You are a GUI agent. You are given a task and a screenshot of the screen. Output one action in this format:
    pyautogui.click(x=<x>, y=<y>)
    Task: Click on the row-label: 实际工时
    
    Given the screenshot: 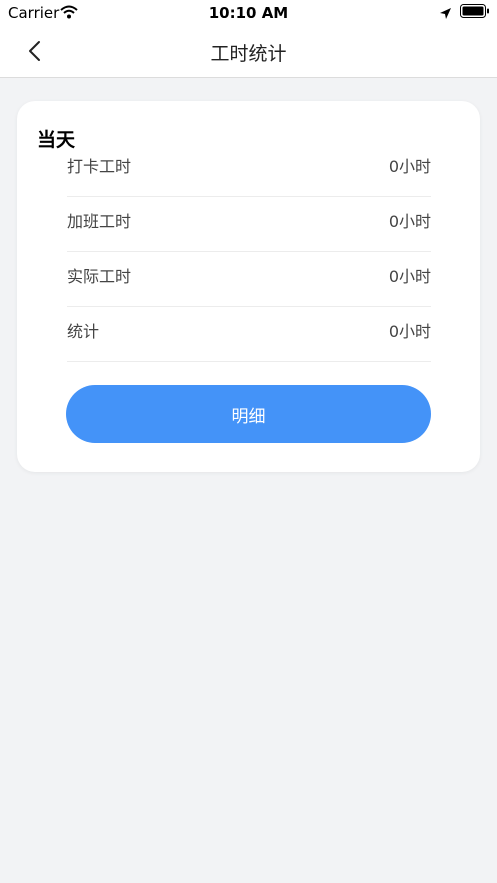 What is the action you would take?
    pyautogui.click(x=99, y=277)
    